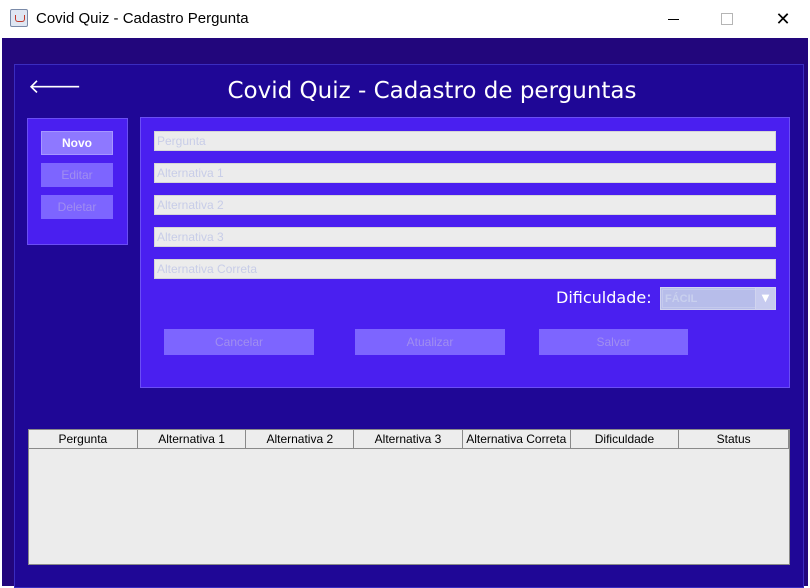 The image size is (810, 588). I want to click on java-app-icon, so click(19, 18).